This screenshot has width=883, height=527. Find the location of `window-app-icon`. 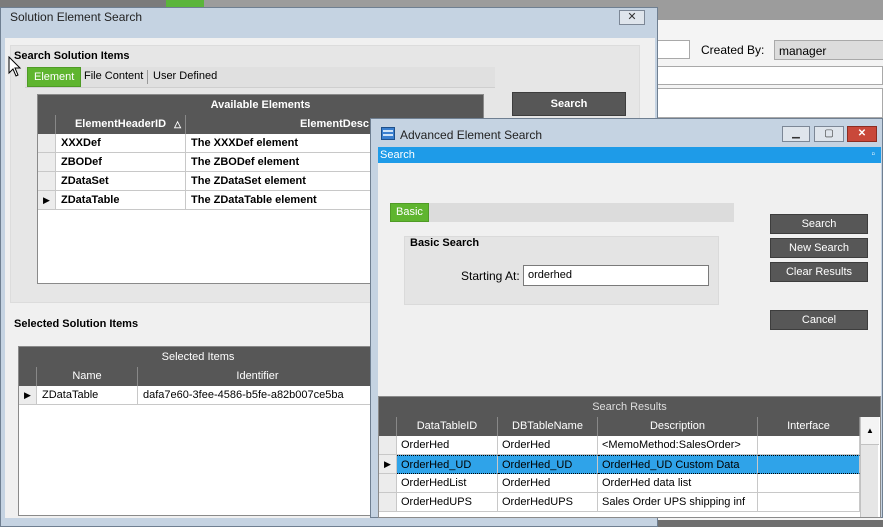

window-app-icon is located at coordinates (388, 133).